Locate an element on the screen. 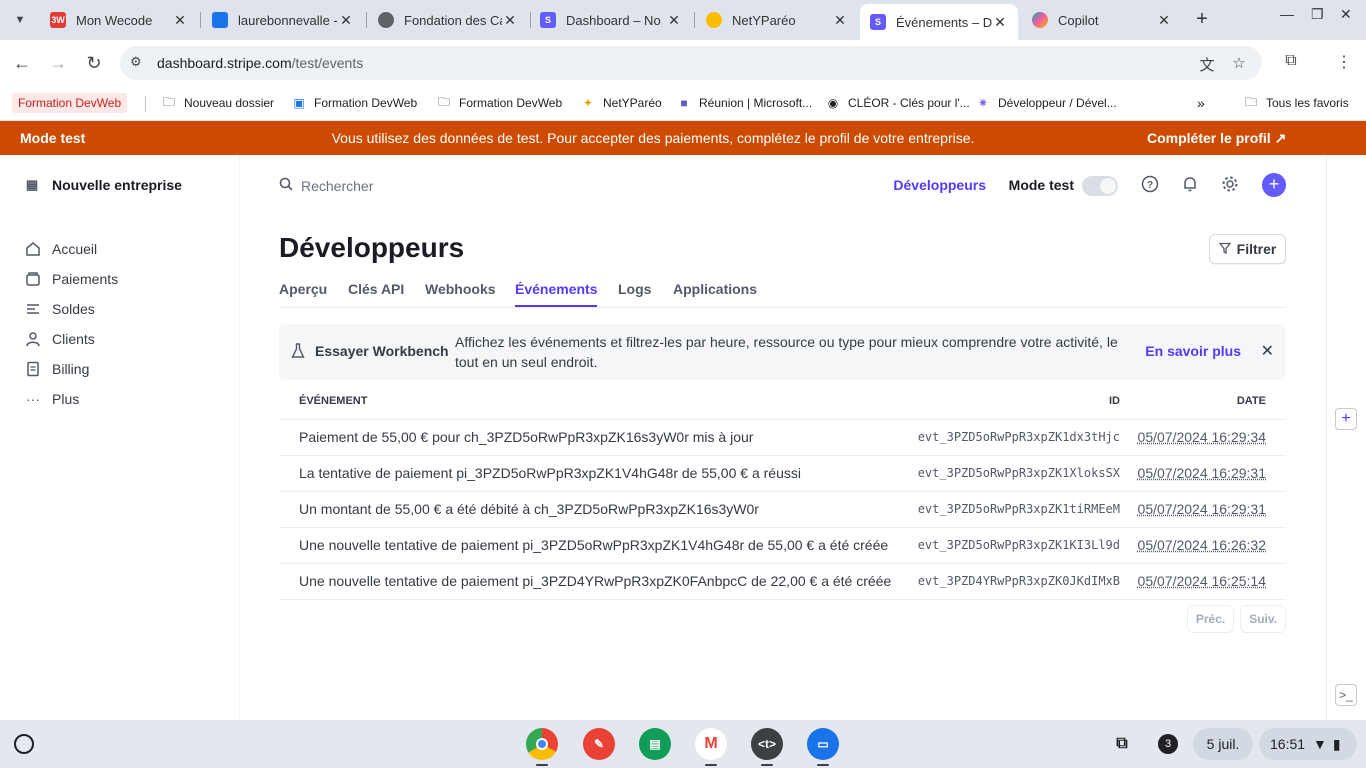  test-mode-toggle is located at coordinates (1100, 186).